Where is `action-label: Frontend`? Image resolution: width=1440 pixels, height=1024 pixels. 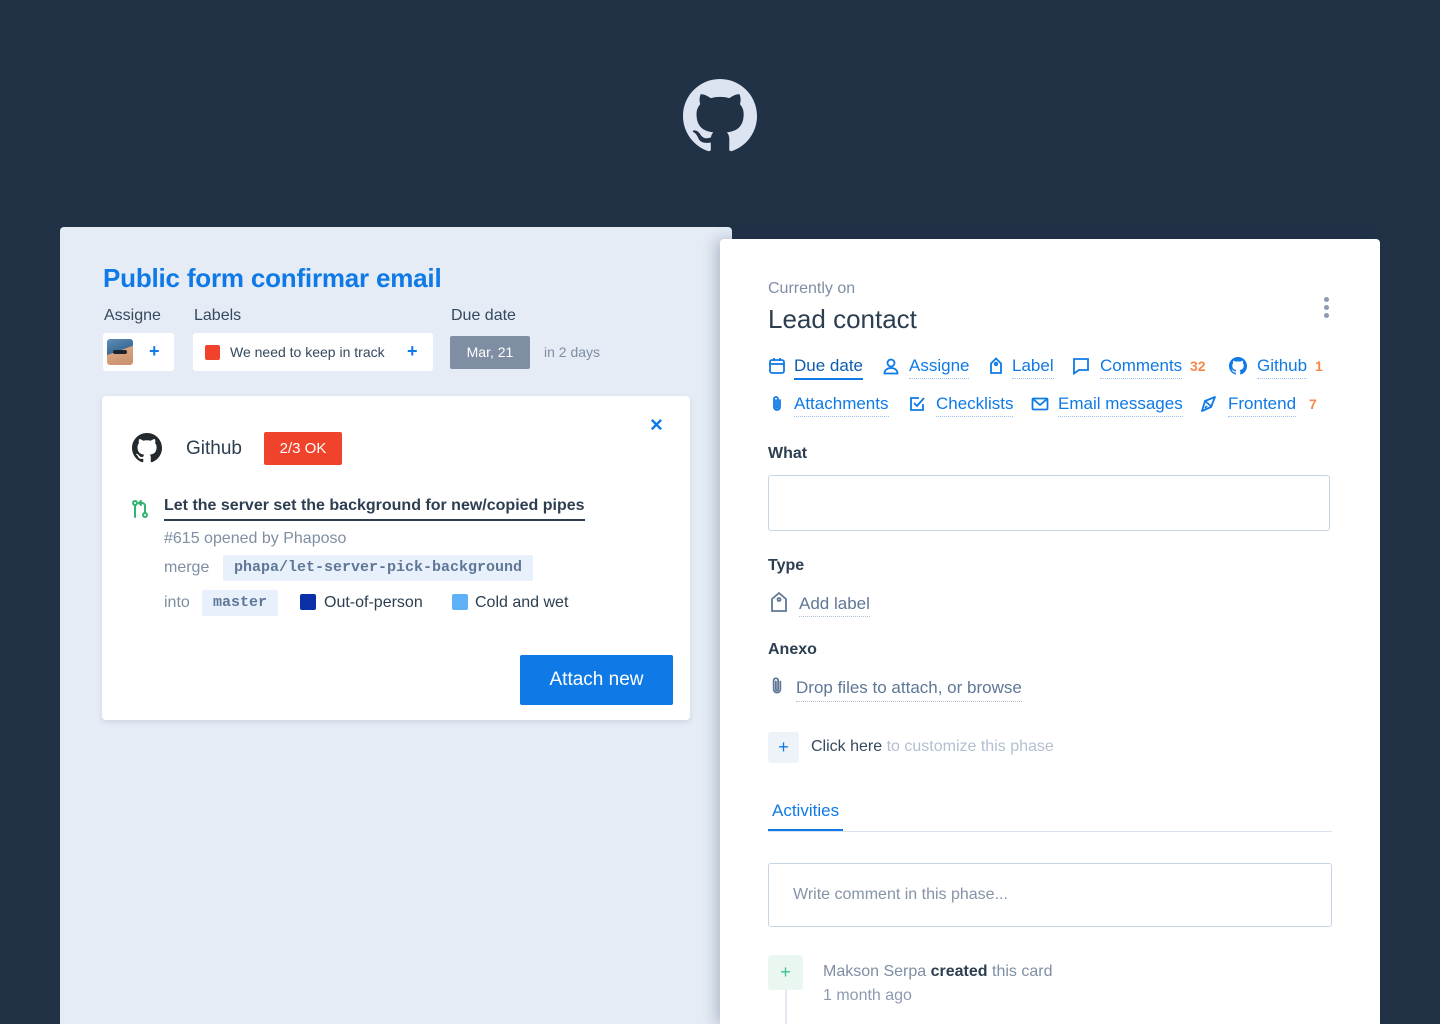
action-label: Frontend is located at coordinates (1262, 405).